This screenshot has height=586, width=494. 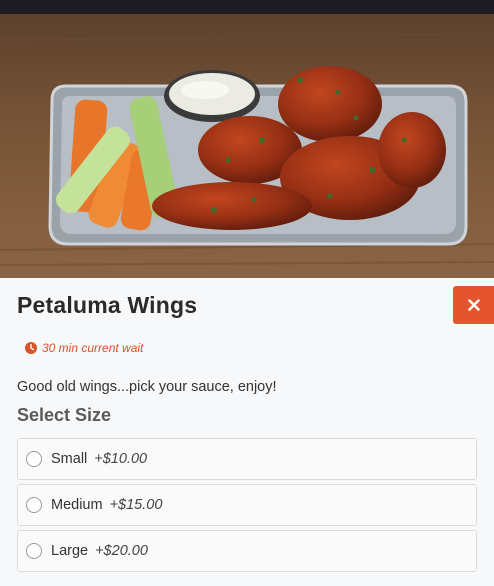 I want to click on size-option-label: Large, so click(x=70, y=551).